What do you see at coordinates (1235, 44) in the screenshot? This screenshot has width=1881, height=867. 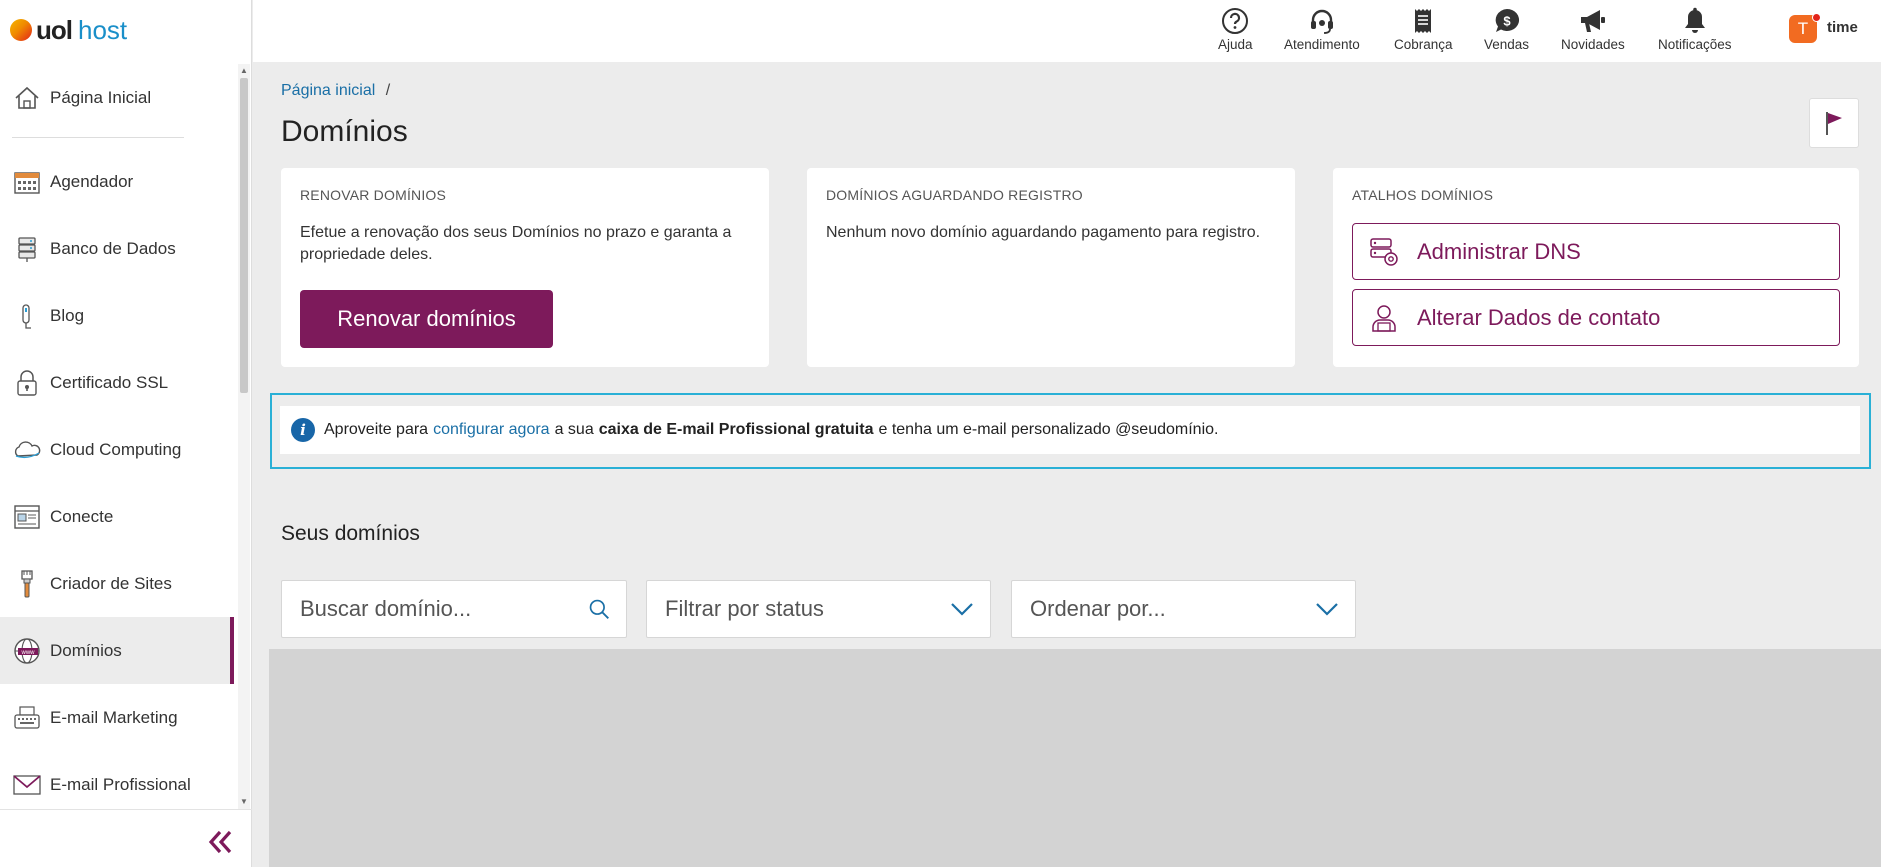 I see `topbar-label: Ajuda` at bounding box center [1235, 44].